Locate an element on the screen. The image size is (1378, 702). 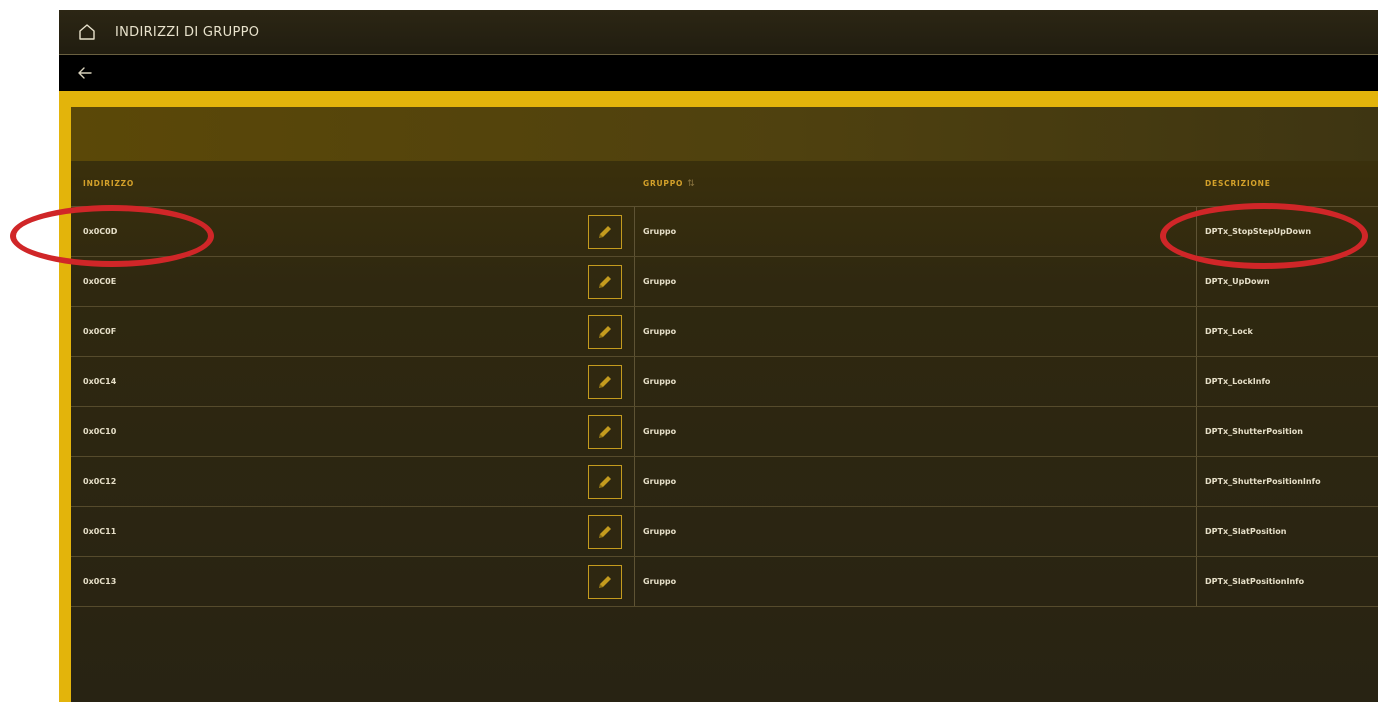
back-button is located at coordinates (87, 73).